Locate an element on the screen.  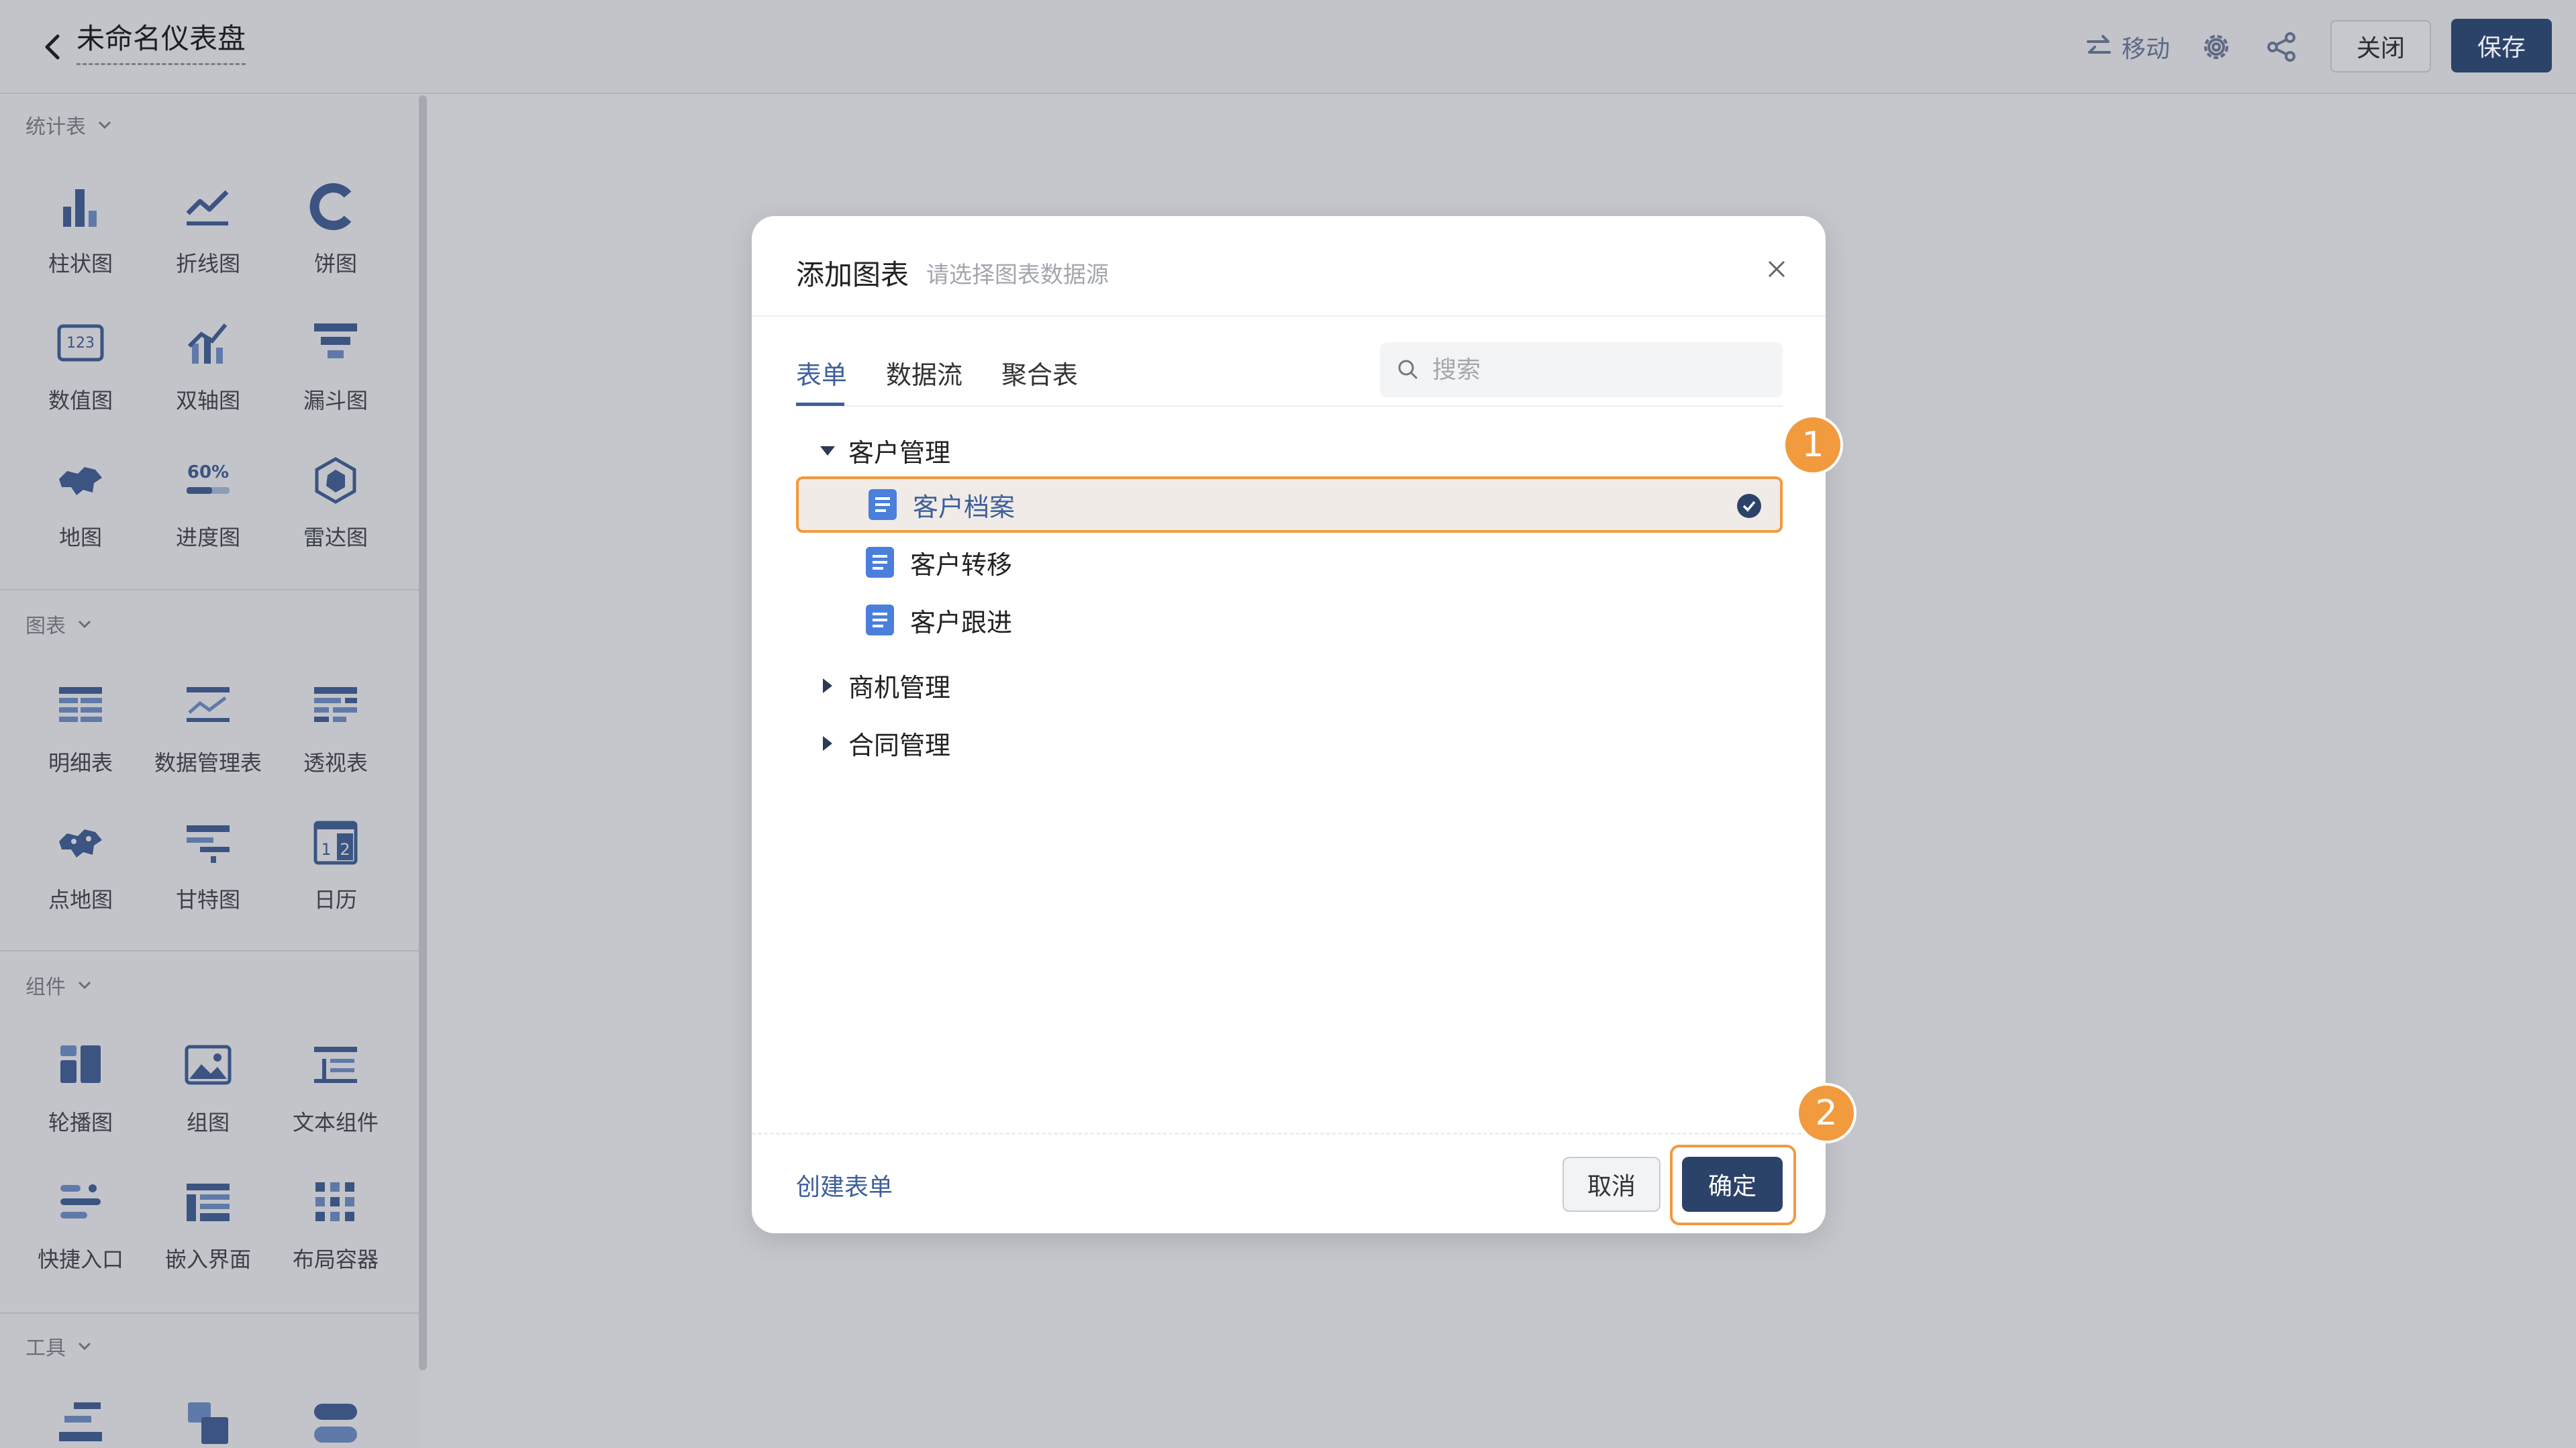
tool-funnel-chart: 漏斗图 is located at coordinates (335, 370).